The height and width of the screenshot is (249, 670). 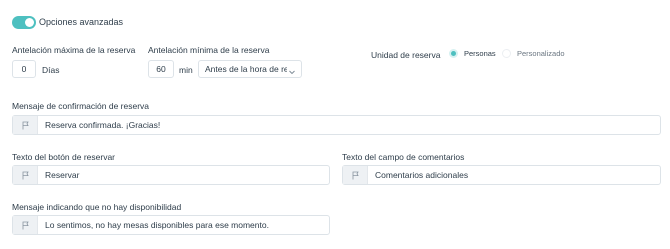 I want to click on confirmation-flag-cell, so click(x=25, y=125).